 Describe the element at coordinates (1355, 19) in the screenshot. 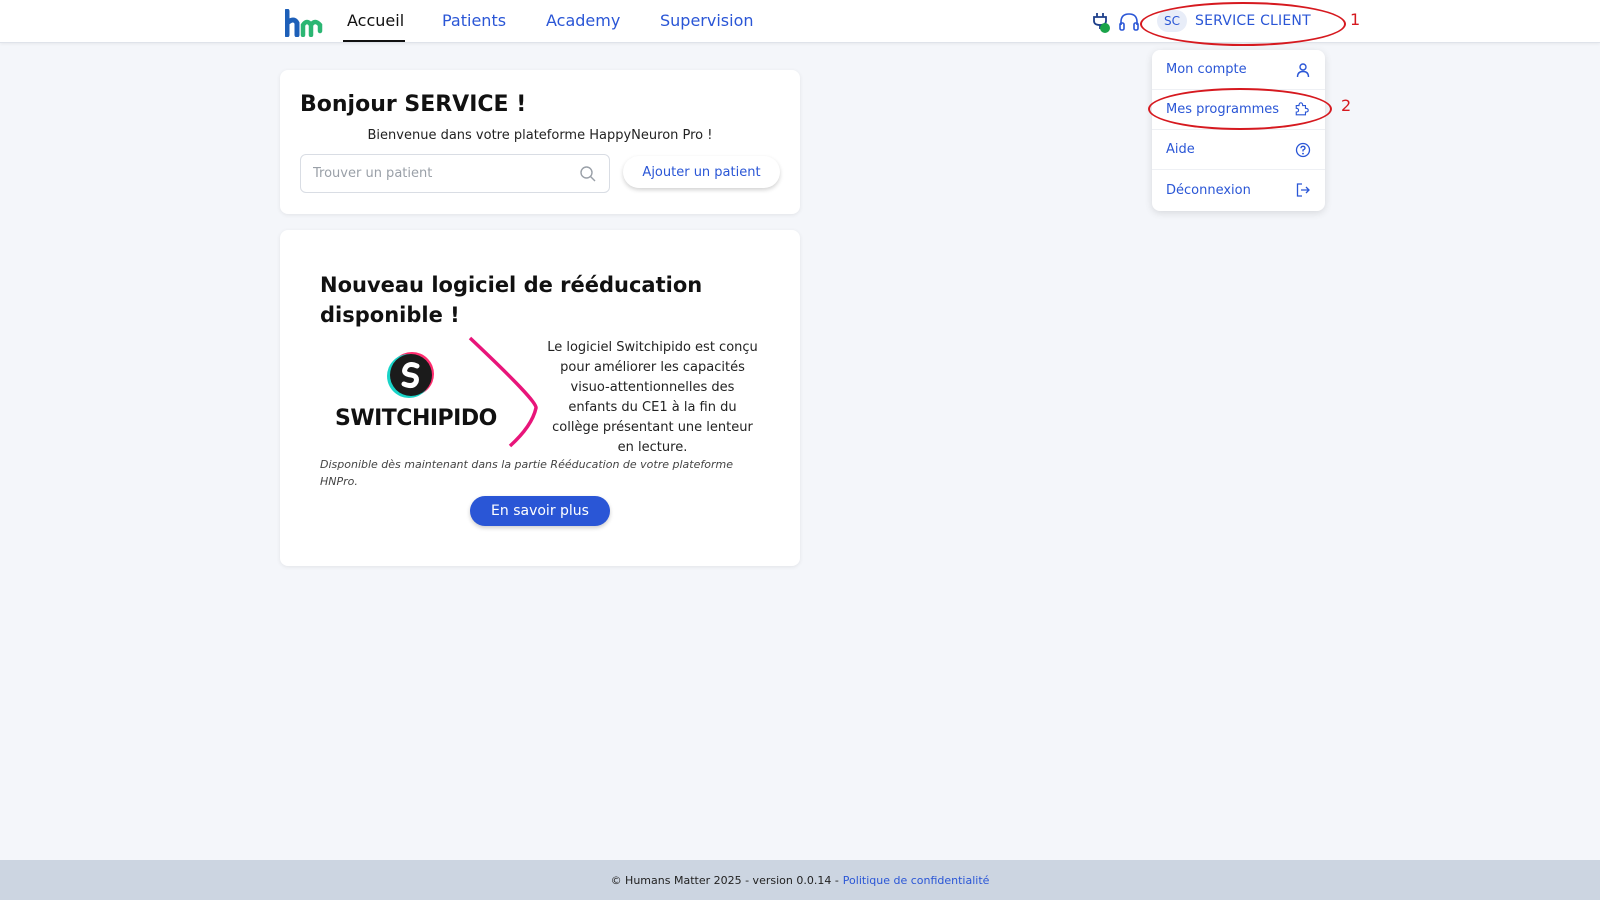

I see `annotation-number-1: 1` at that location.